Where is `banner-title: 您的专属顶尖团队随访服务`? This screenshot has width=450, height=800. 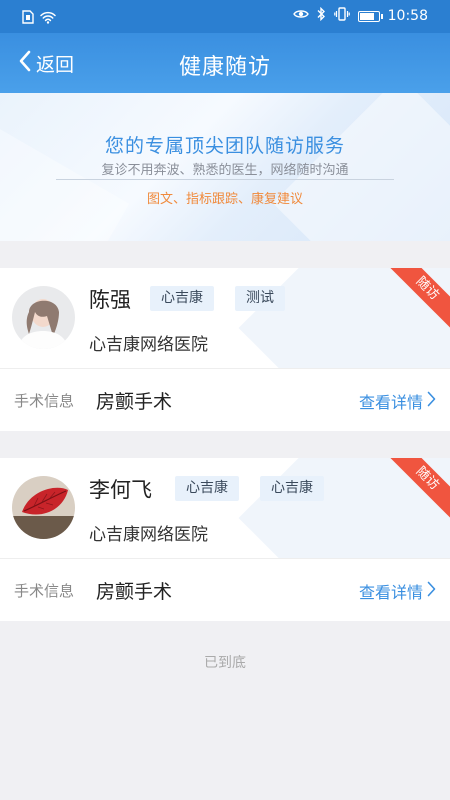
banner-title: 您的专属顶尖团队随访服务 is located at coordinates (224, 146).